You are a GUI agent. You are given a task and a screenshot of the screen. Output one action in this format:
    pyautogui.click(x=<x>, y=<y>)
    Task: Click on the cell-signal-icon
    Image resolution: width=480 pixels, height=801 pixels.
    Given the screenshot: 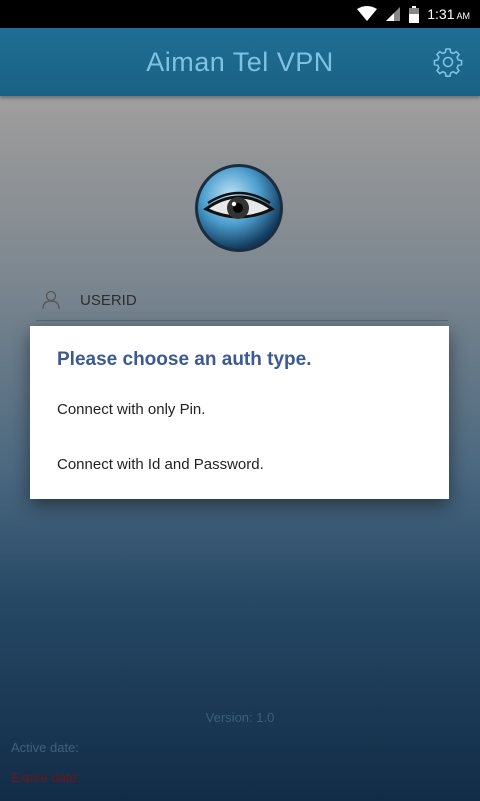 What is the action you would take?
    pyautogui.click(x=393, y=14)
    